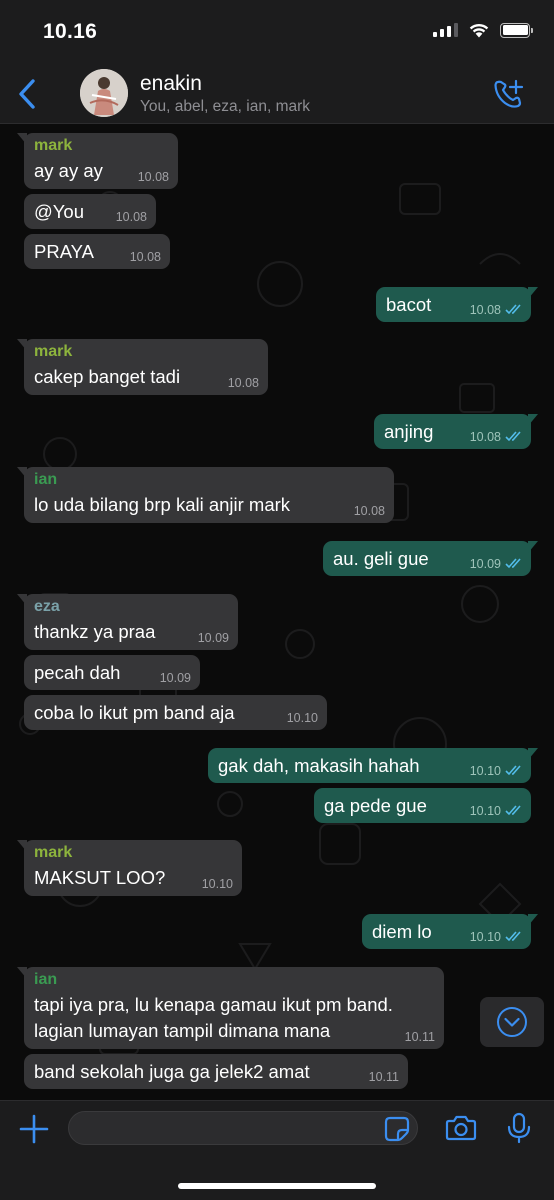 The width and height of the screenshot is (554, 1200). Describe the element at coordinates (479, 30) in the screenshot. I see `wifi-icon` at that location.